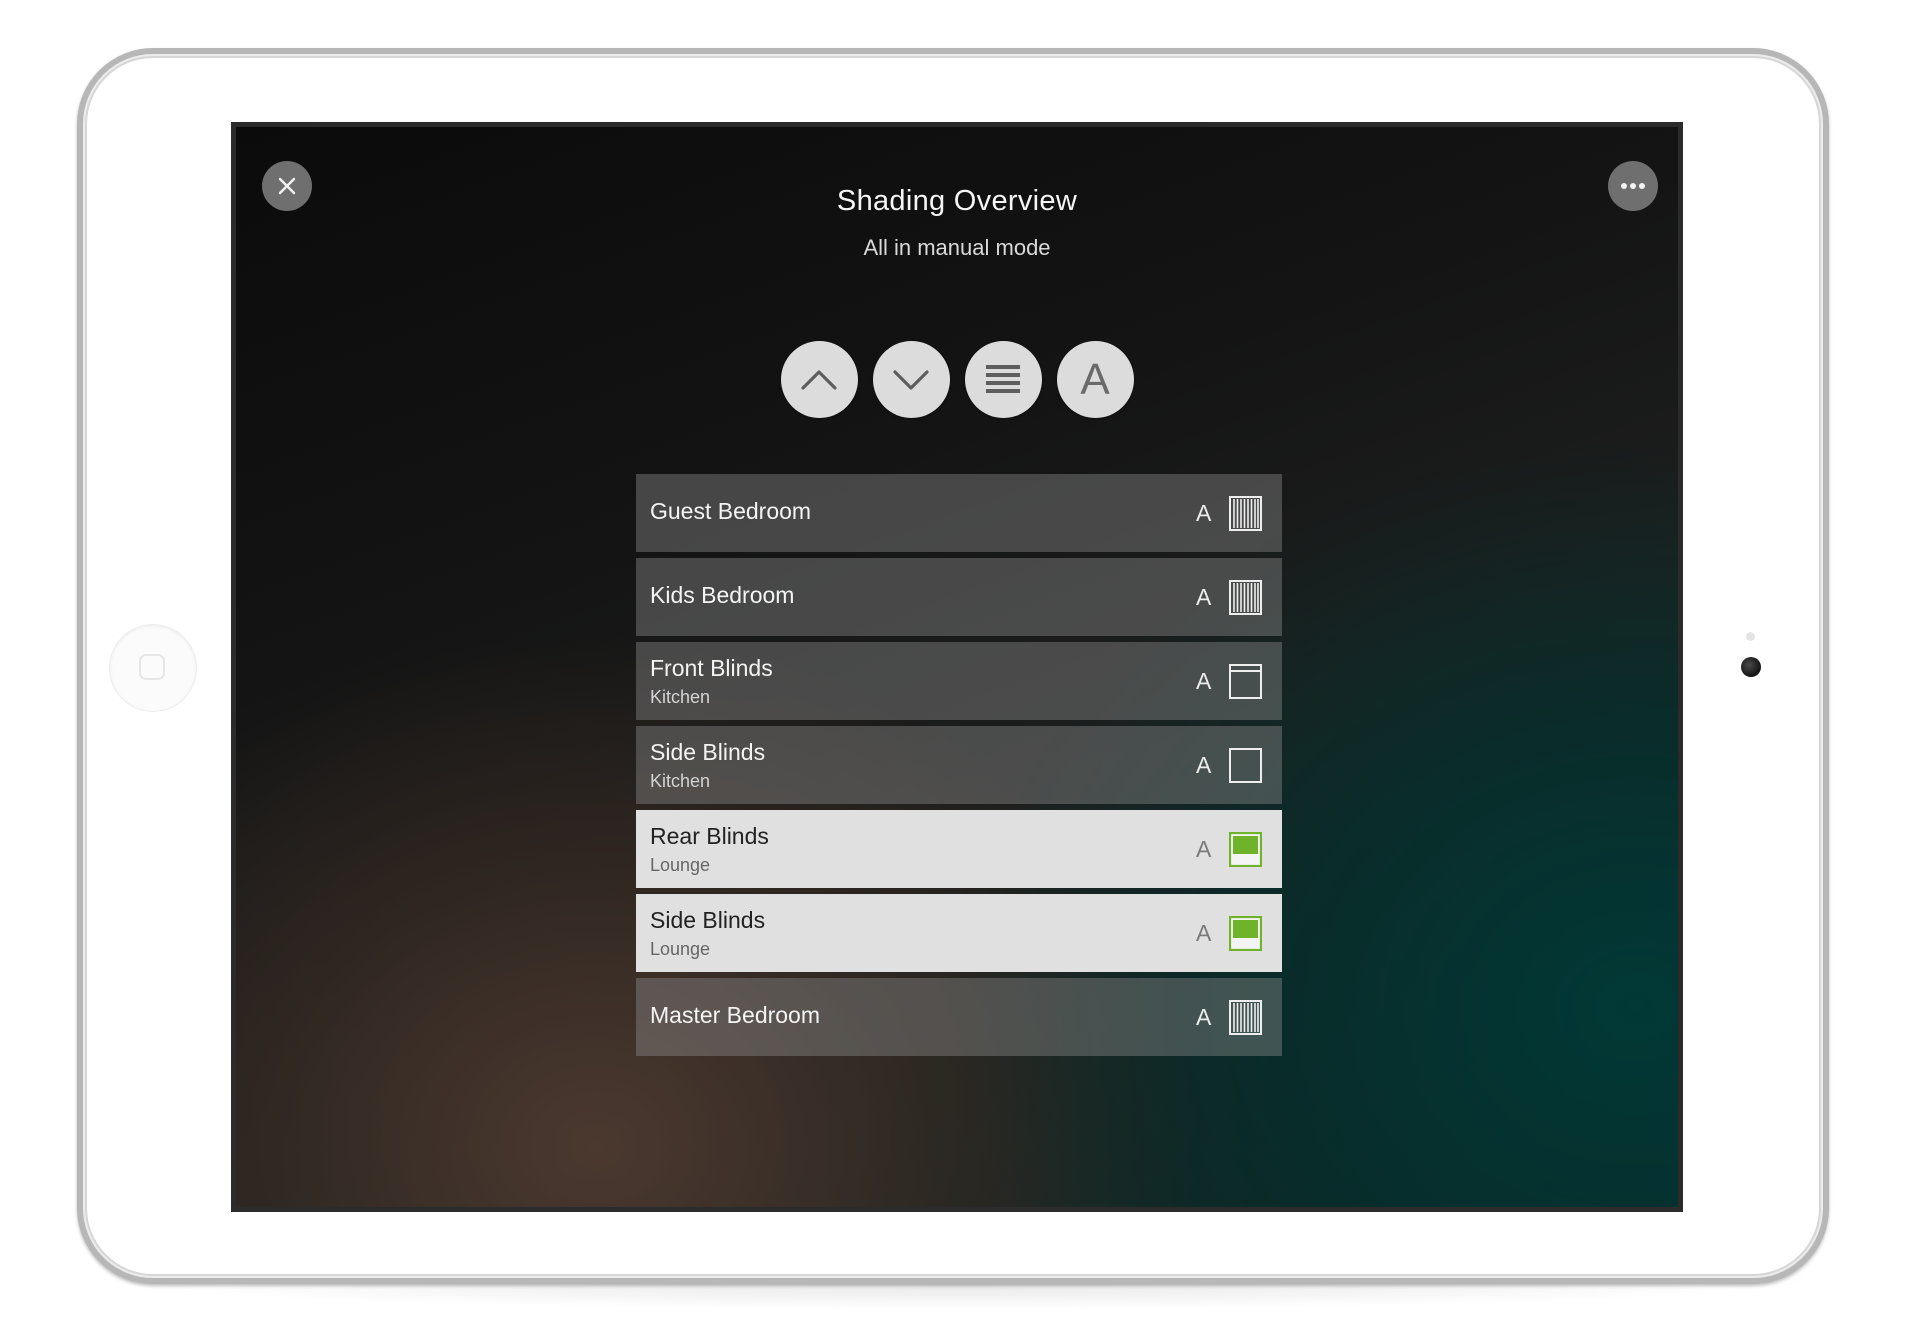 This screenshot has height=1332, width=1920. I want to click on list-item: Guest Bedroom A, so click(959, 513).